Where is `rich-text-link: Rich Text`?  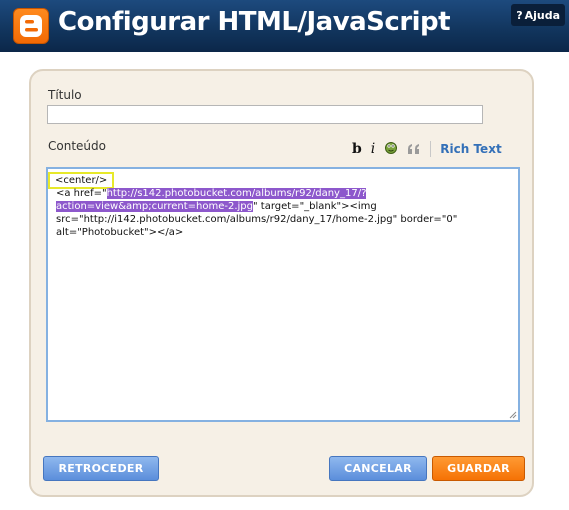 rich-text-link: Rich Text is located at coordinates (470, 149).